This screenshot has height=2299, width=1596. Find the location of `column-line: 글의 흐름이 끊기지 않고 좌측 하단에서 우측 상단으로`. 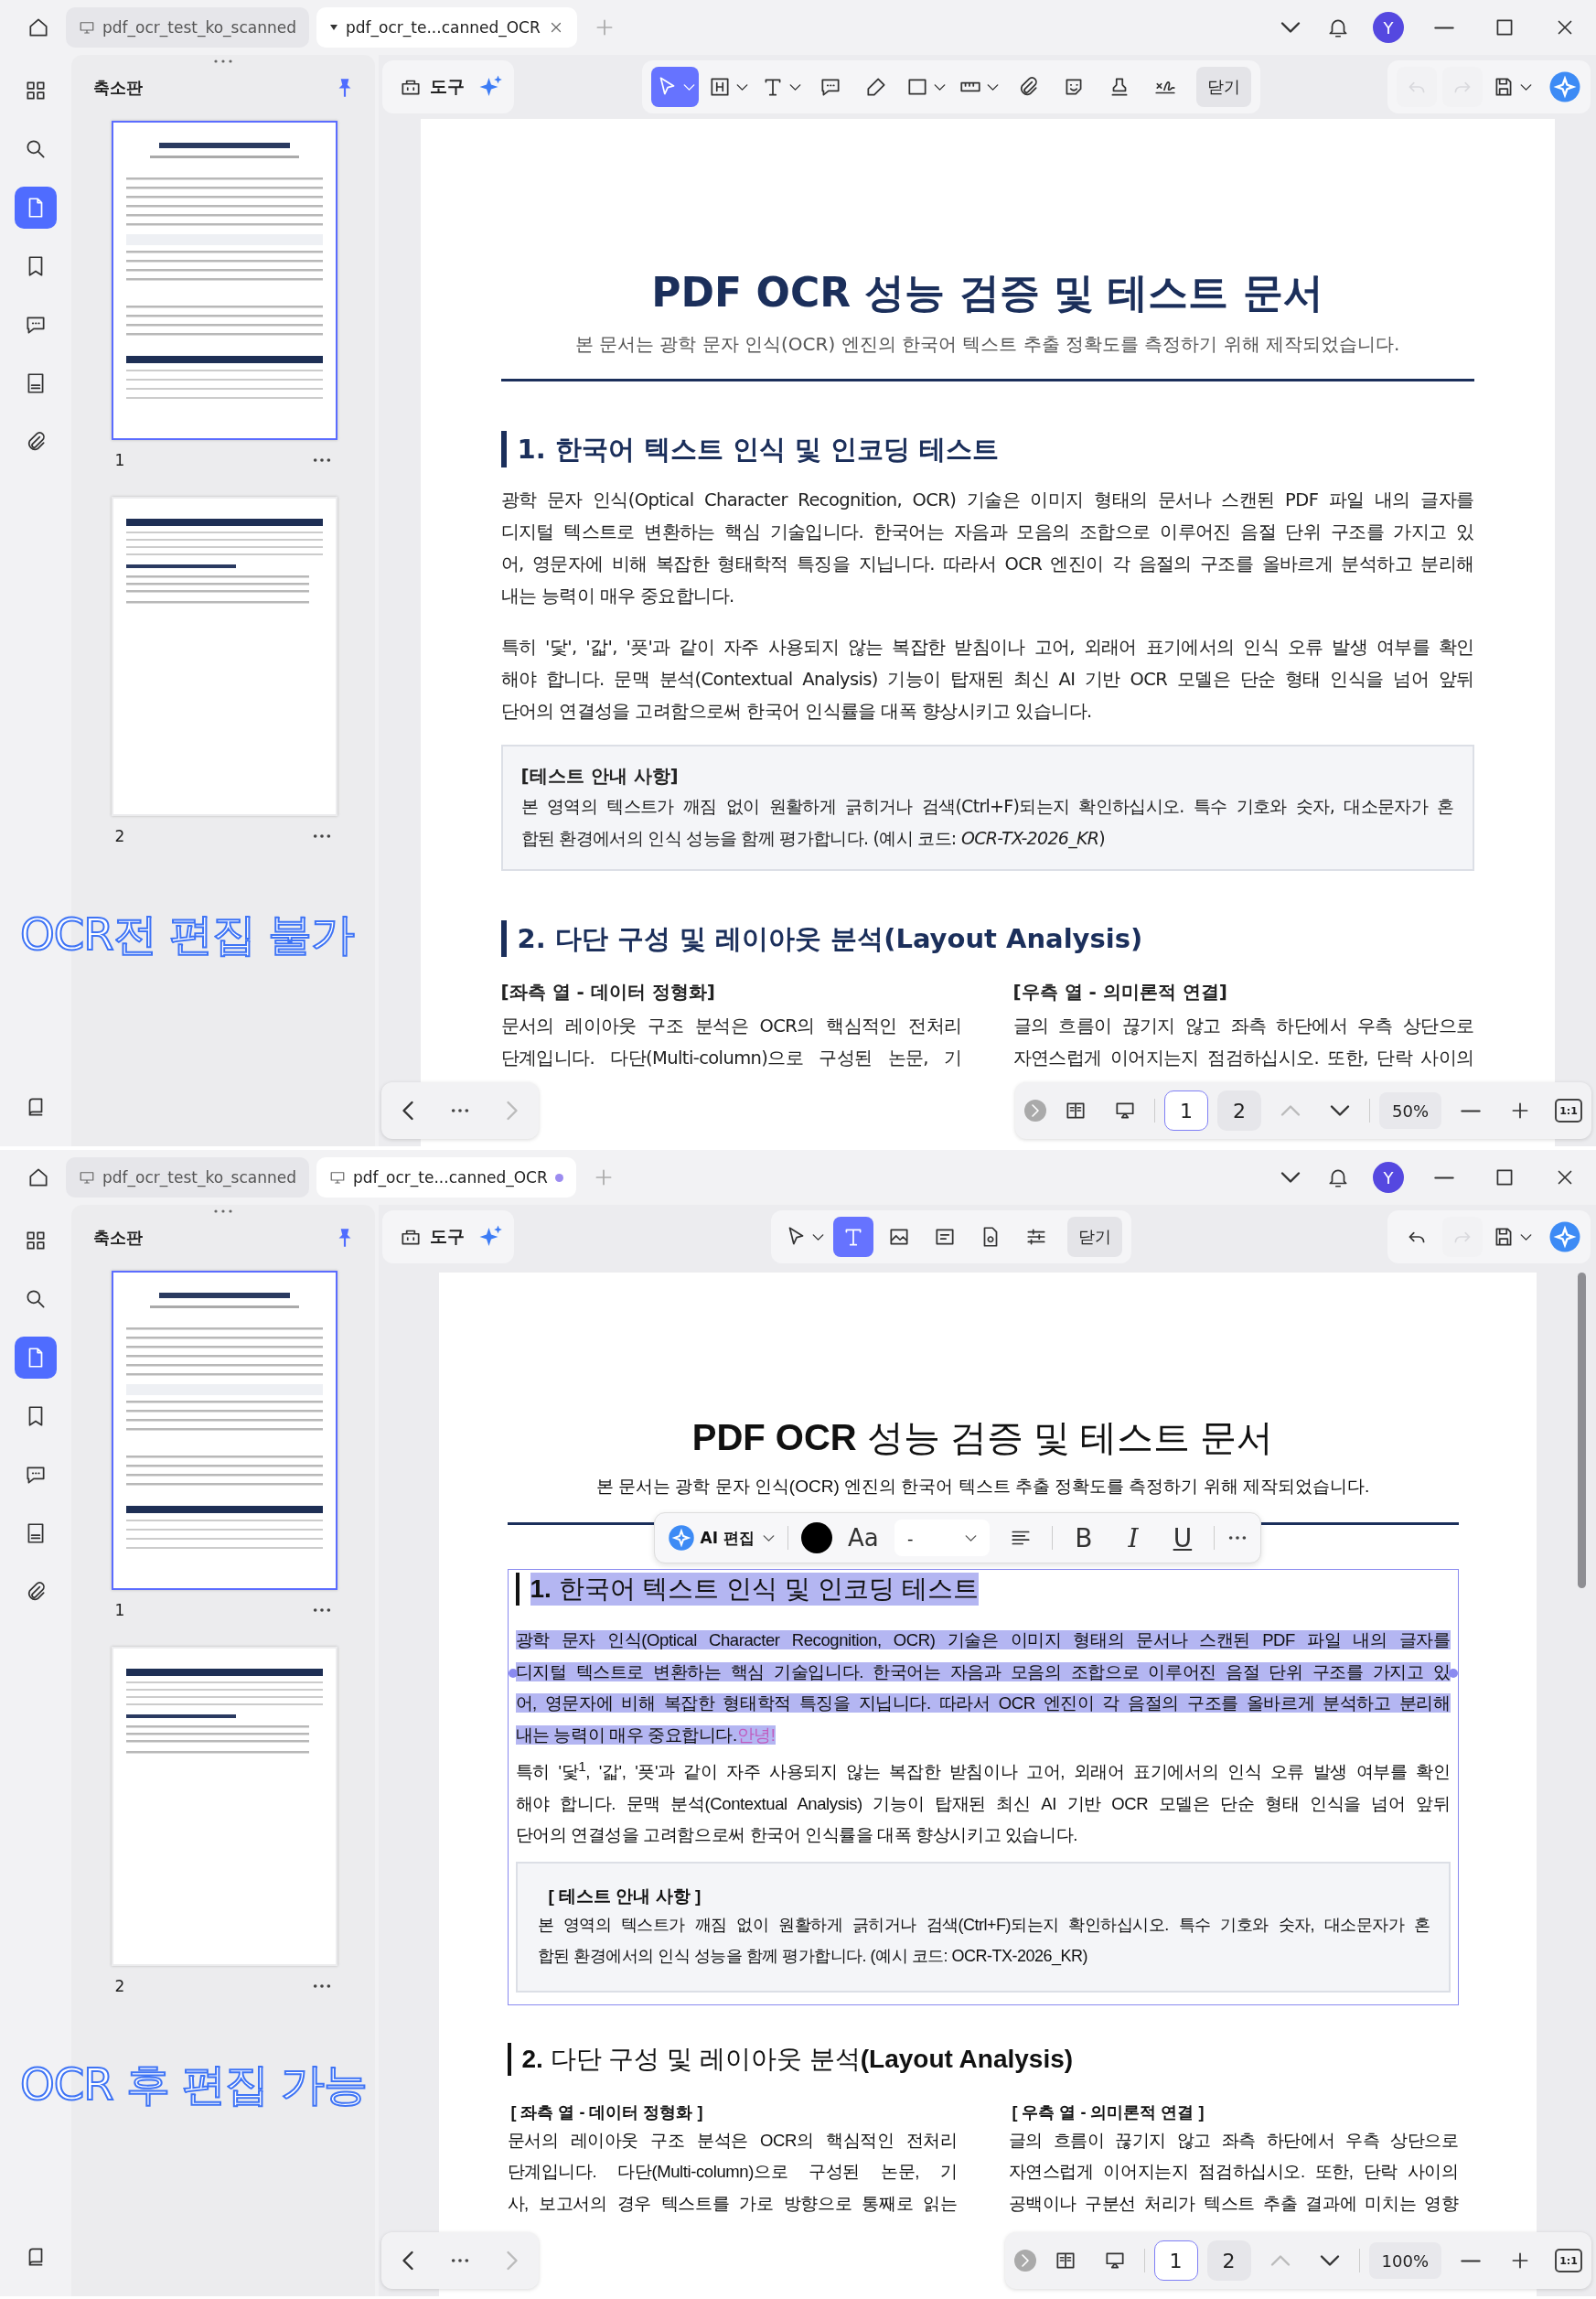

column-line: 글의 흐름이 끊기지 않고 좌측 하단에서 우측 상단으로 is located at coordinates (1233, 2140).